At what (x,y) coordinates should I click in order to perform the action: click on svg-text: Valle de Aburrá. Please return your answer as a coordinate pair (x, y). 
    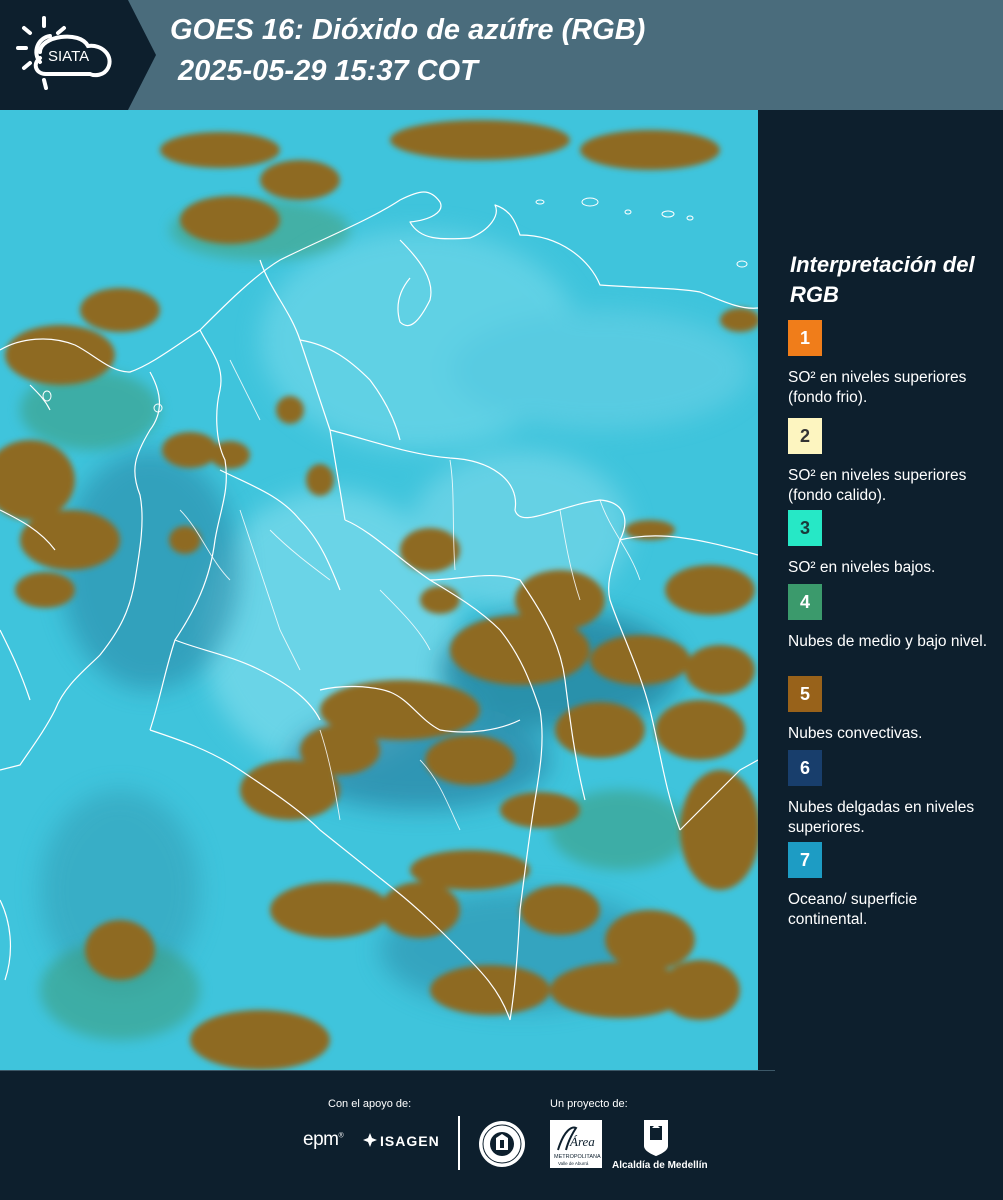
    Looking at the image, I should click on (573, 1163).